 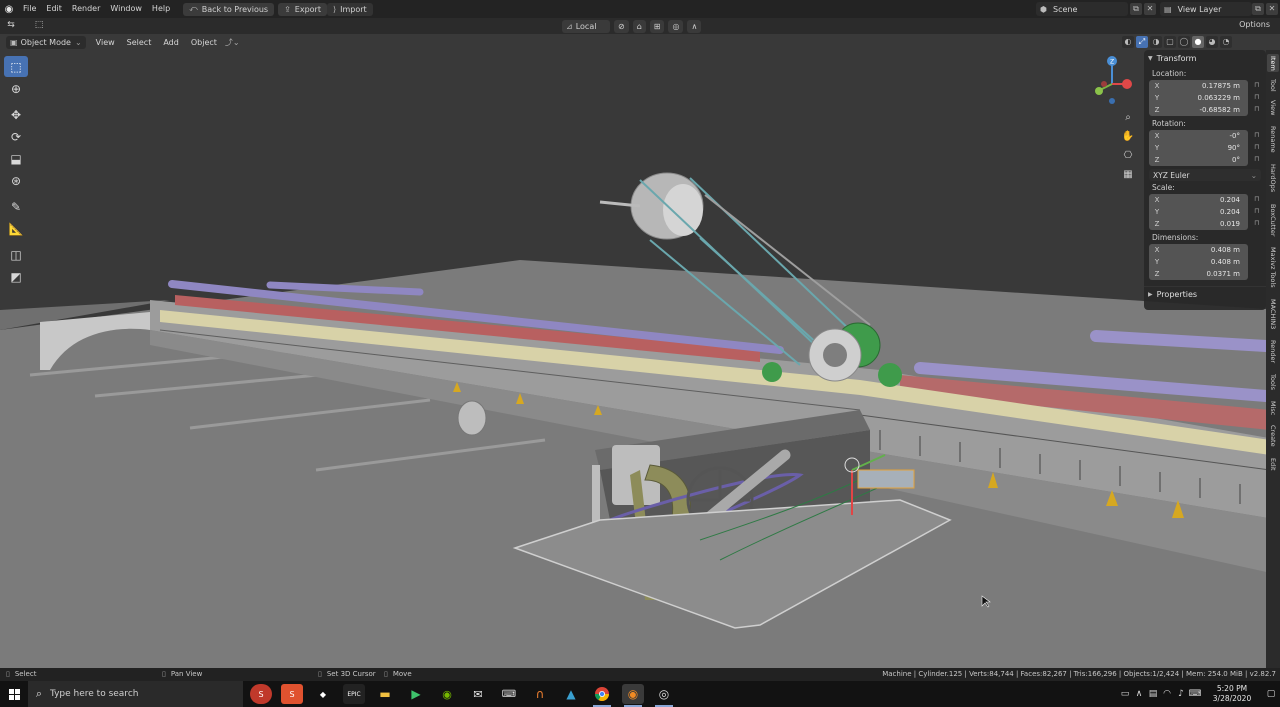 I want to click on volume-icon: ♪, so click(x=1181, y=694).